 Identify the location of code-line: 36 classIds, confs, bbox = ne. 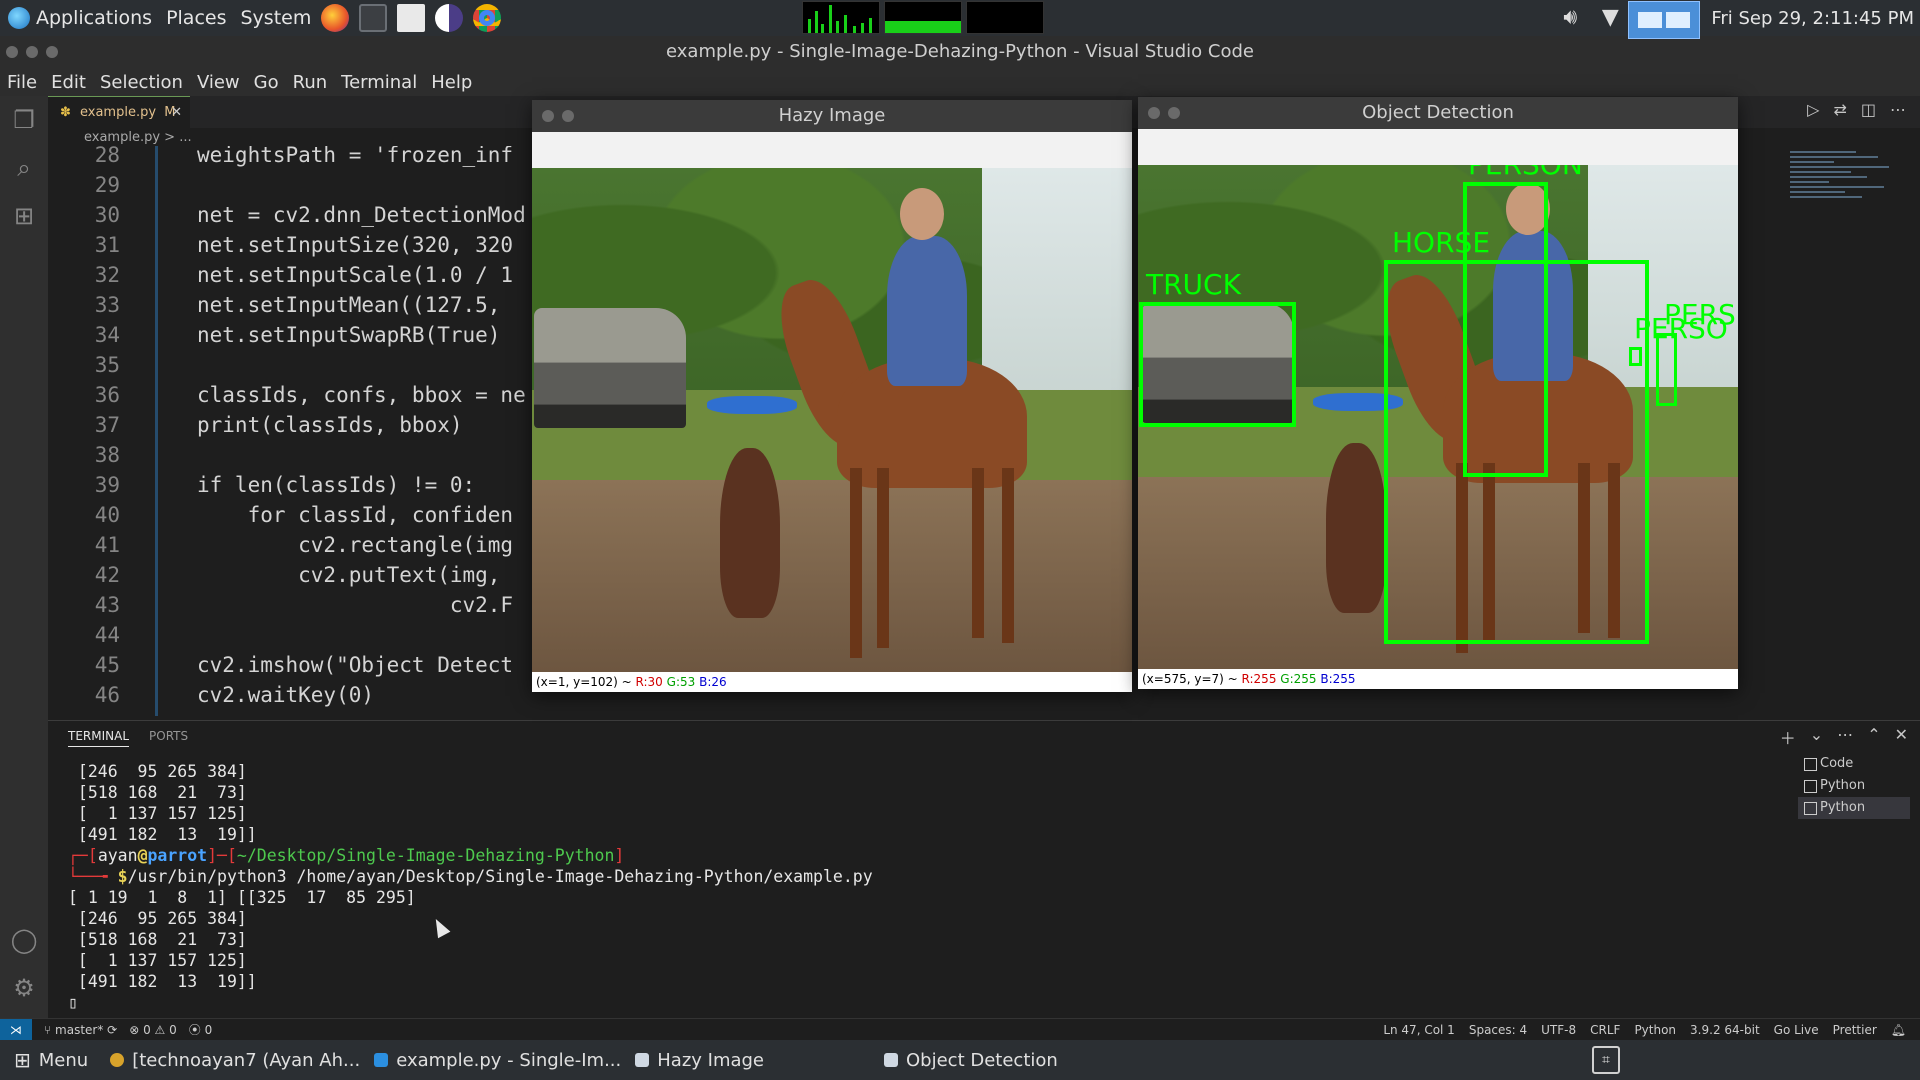
(287, 395).